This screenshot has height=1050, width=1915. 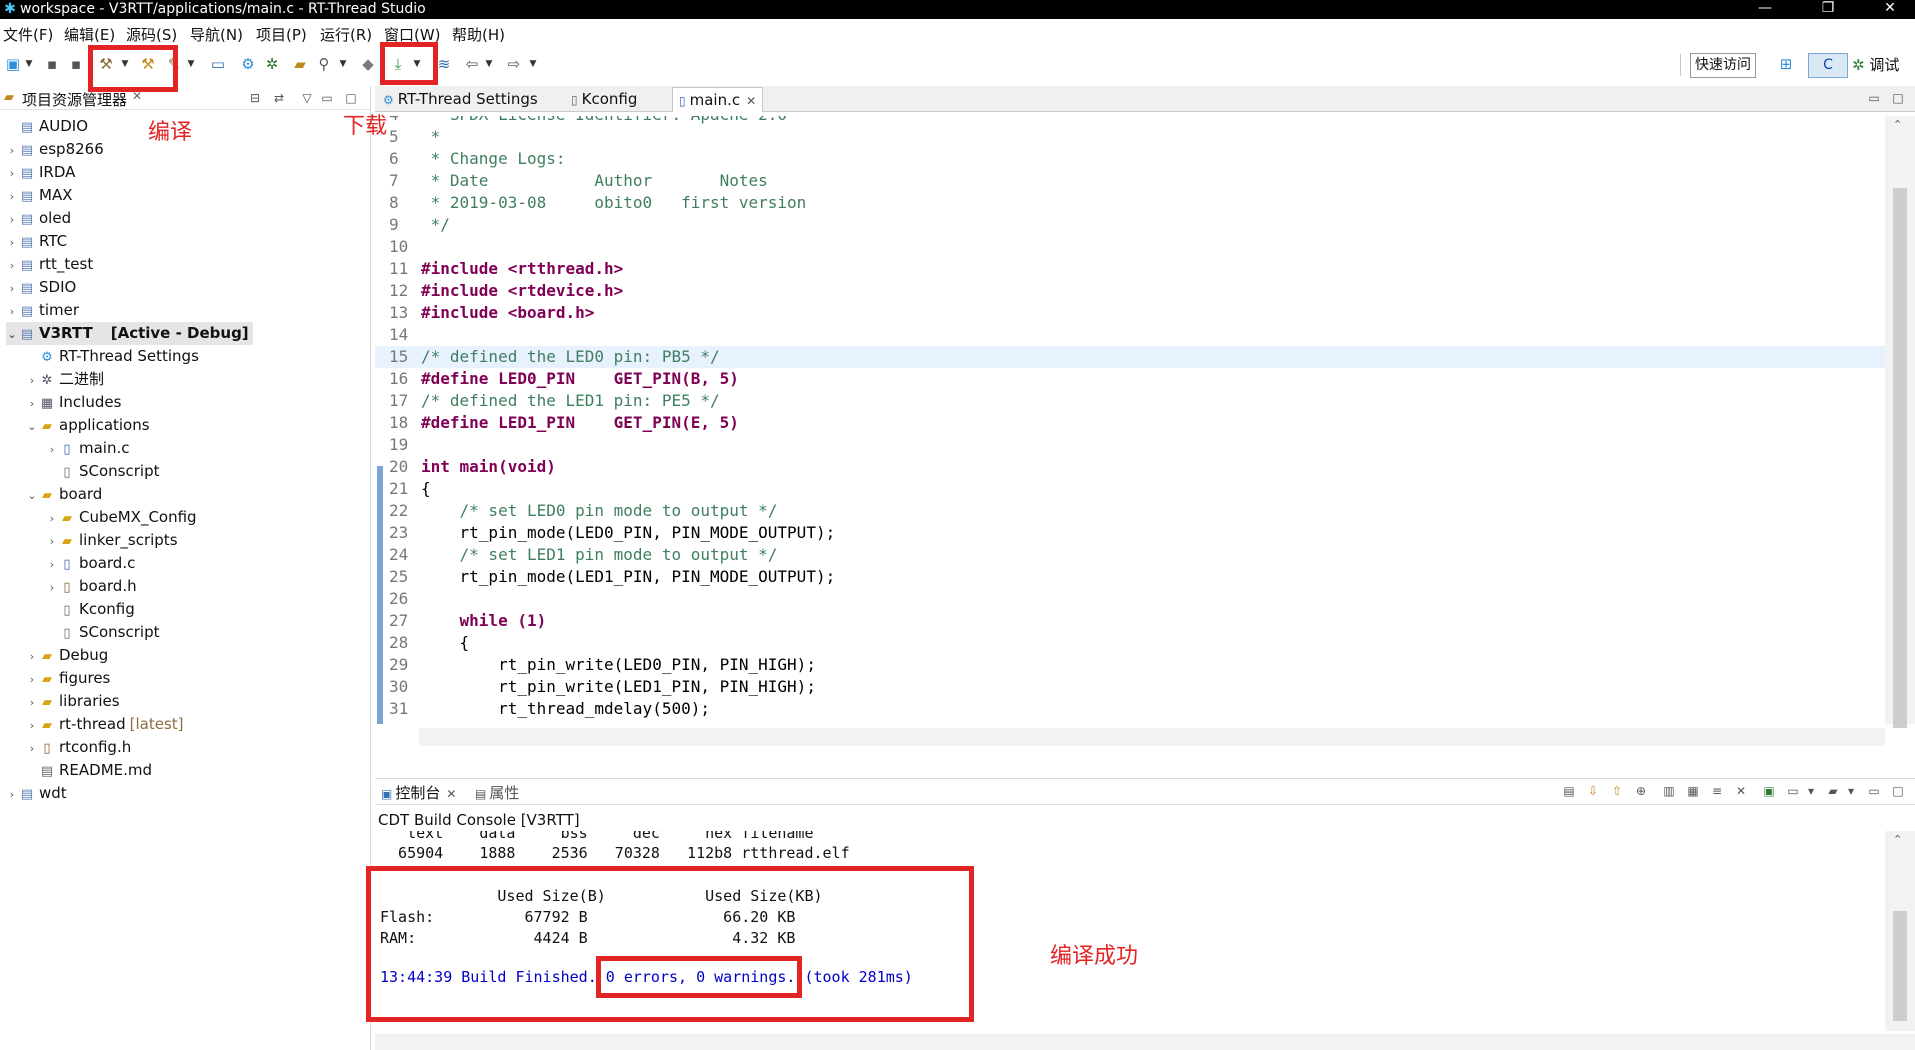 What do you see at coordinates (1828, 65) in the screenshot?
I see `c-perspective-button: C` at bounding box center [1828, 65].